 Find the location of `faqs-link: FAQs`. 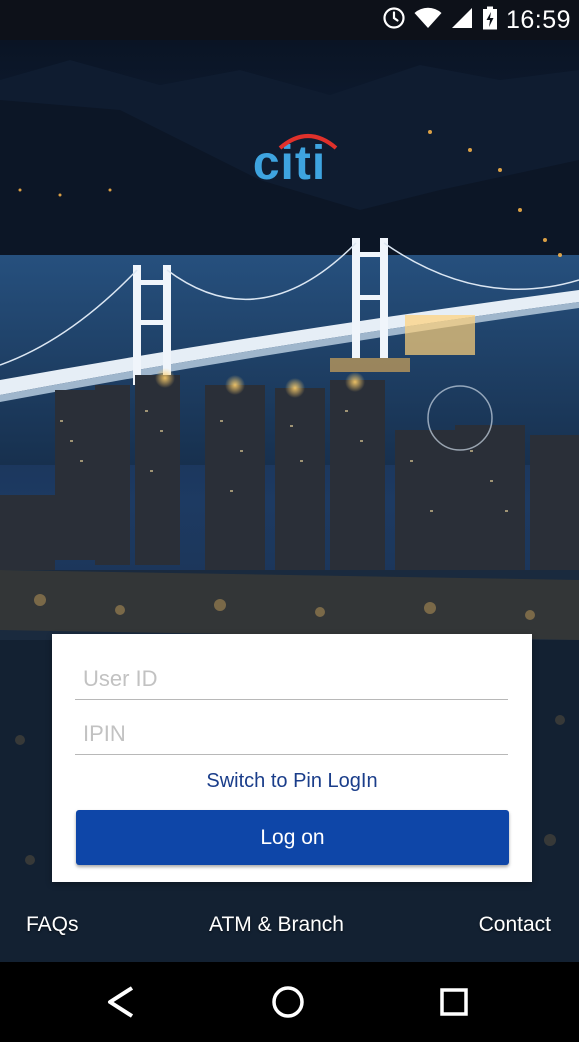

faqs-link: FAQs is located at coordinates (52, 925).